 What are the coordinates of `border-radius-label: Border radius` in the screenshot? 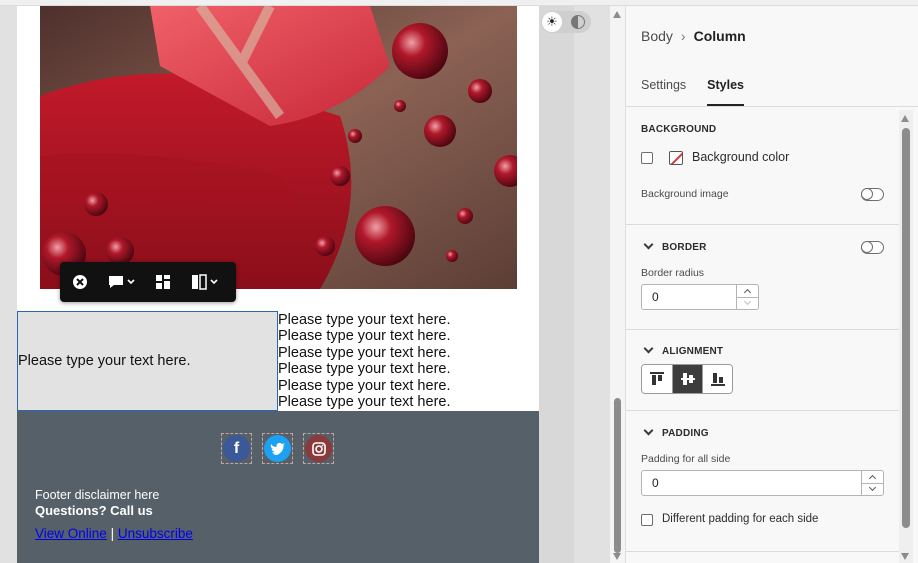 It's located at (673, 273).